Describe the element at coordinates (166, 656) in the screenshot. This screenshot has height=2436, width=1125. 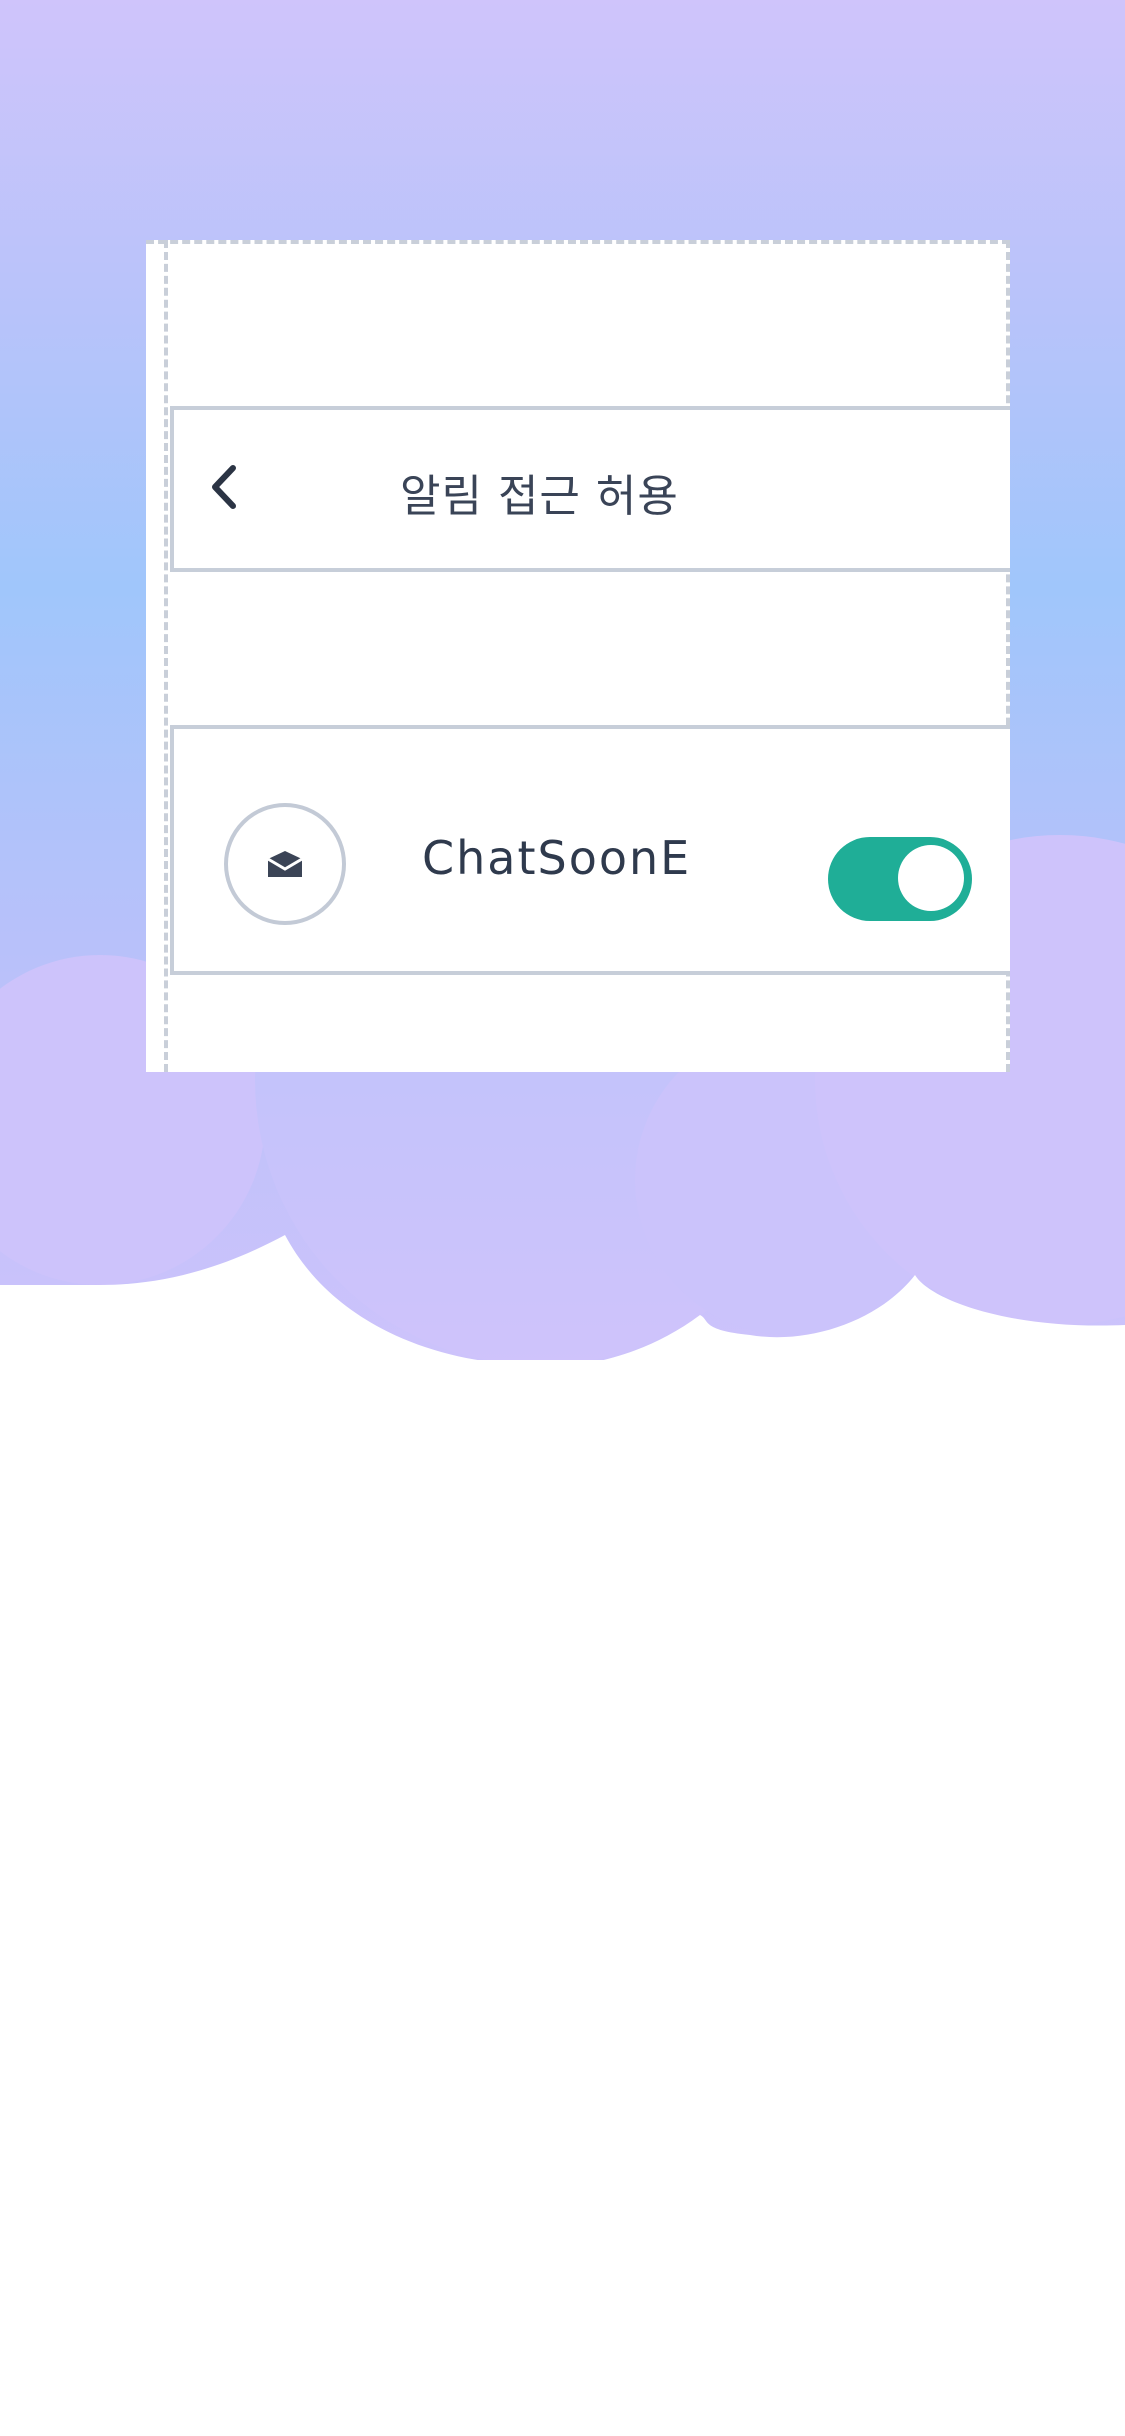
I see `dashed-border-left` at that location.